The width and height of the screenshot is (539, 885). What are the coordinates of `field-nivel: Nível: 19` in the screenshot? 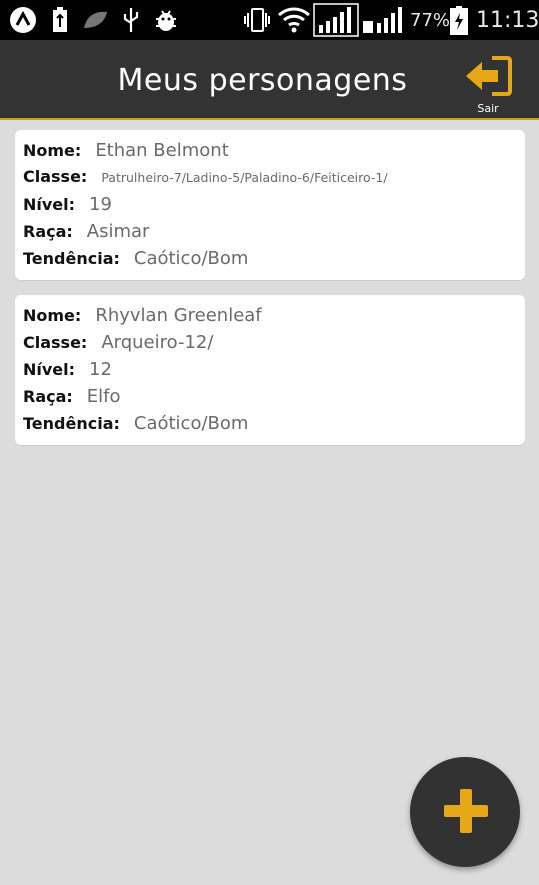 It's located at (67, 206).